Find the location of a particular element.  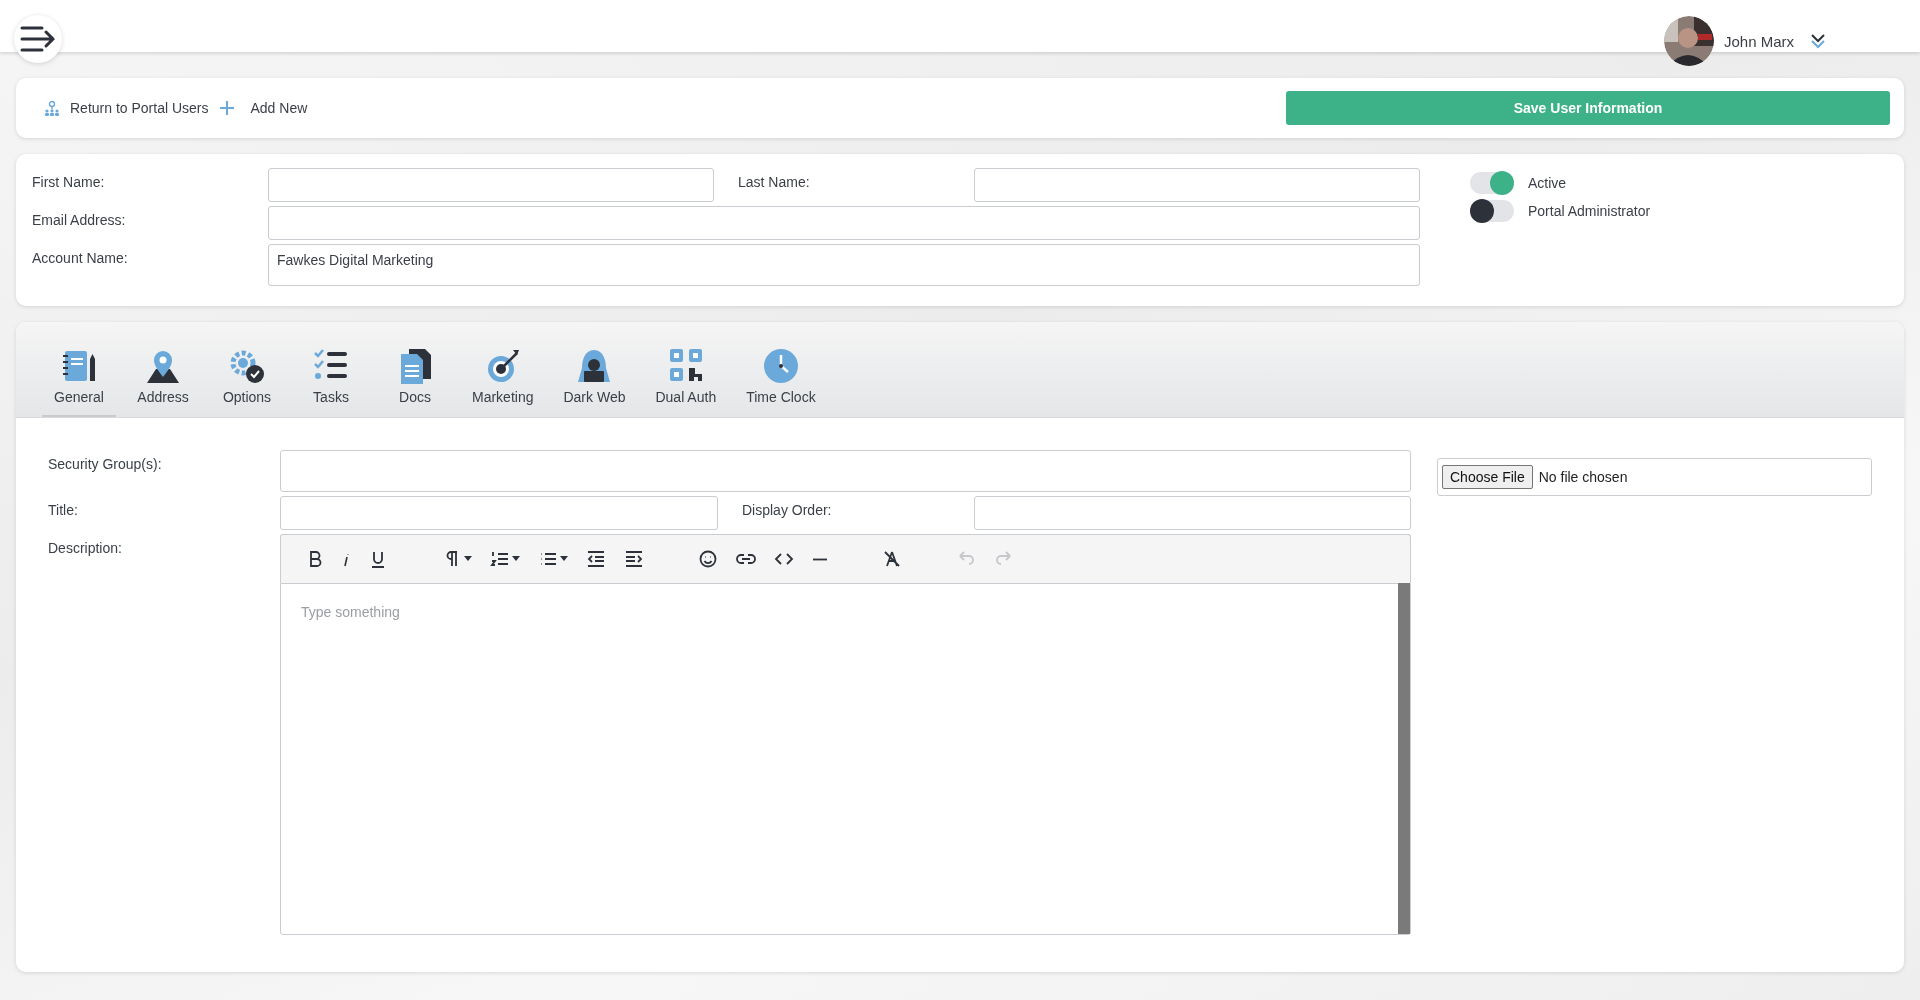

tab: Dark Web is located at coordinates (594, 382).